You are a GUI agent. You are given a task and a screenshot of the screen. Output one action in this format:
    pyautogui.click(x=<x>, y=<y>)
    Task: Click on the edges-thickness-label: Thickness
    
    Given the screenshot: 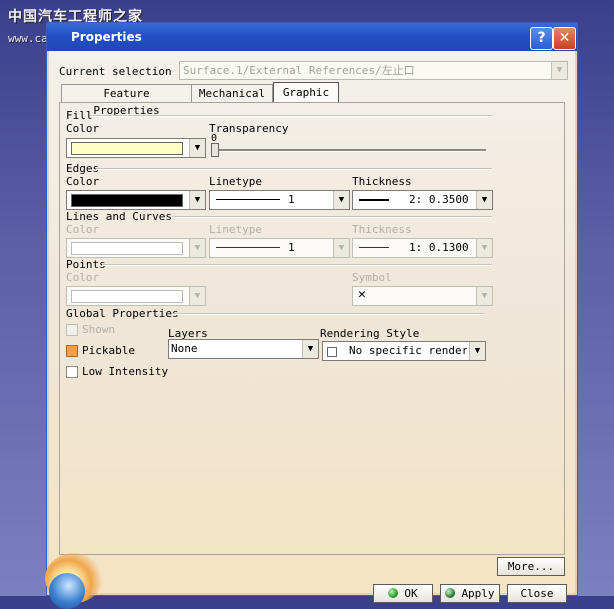 What is the action you would take?
    pyautogui.click(x=382, y=181)
    